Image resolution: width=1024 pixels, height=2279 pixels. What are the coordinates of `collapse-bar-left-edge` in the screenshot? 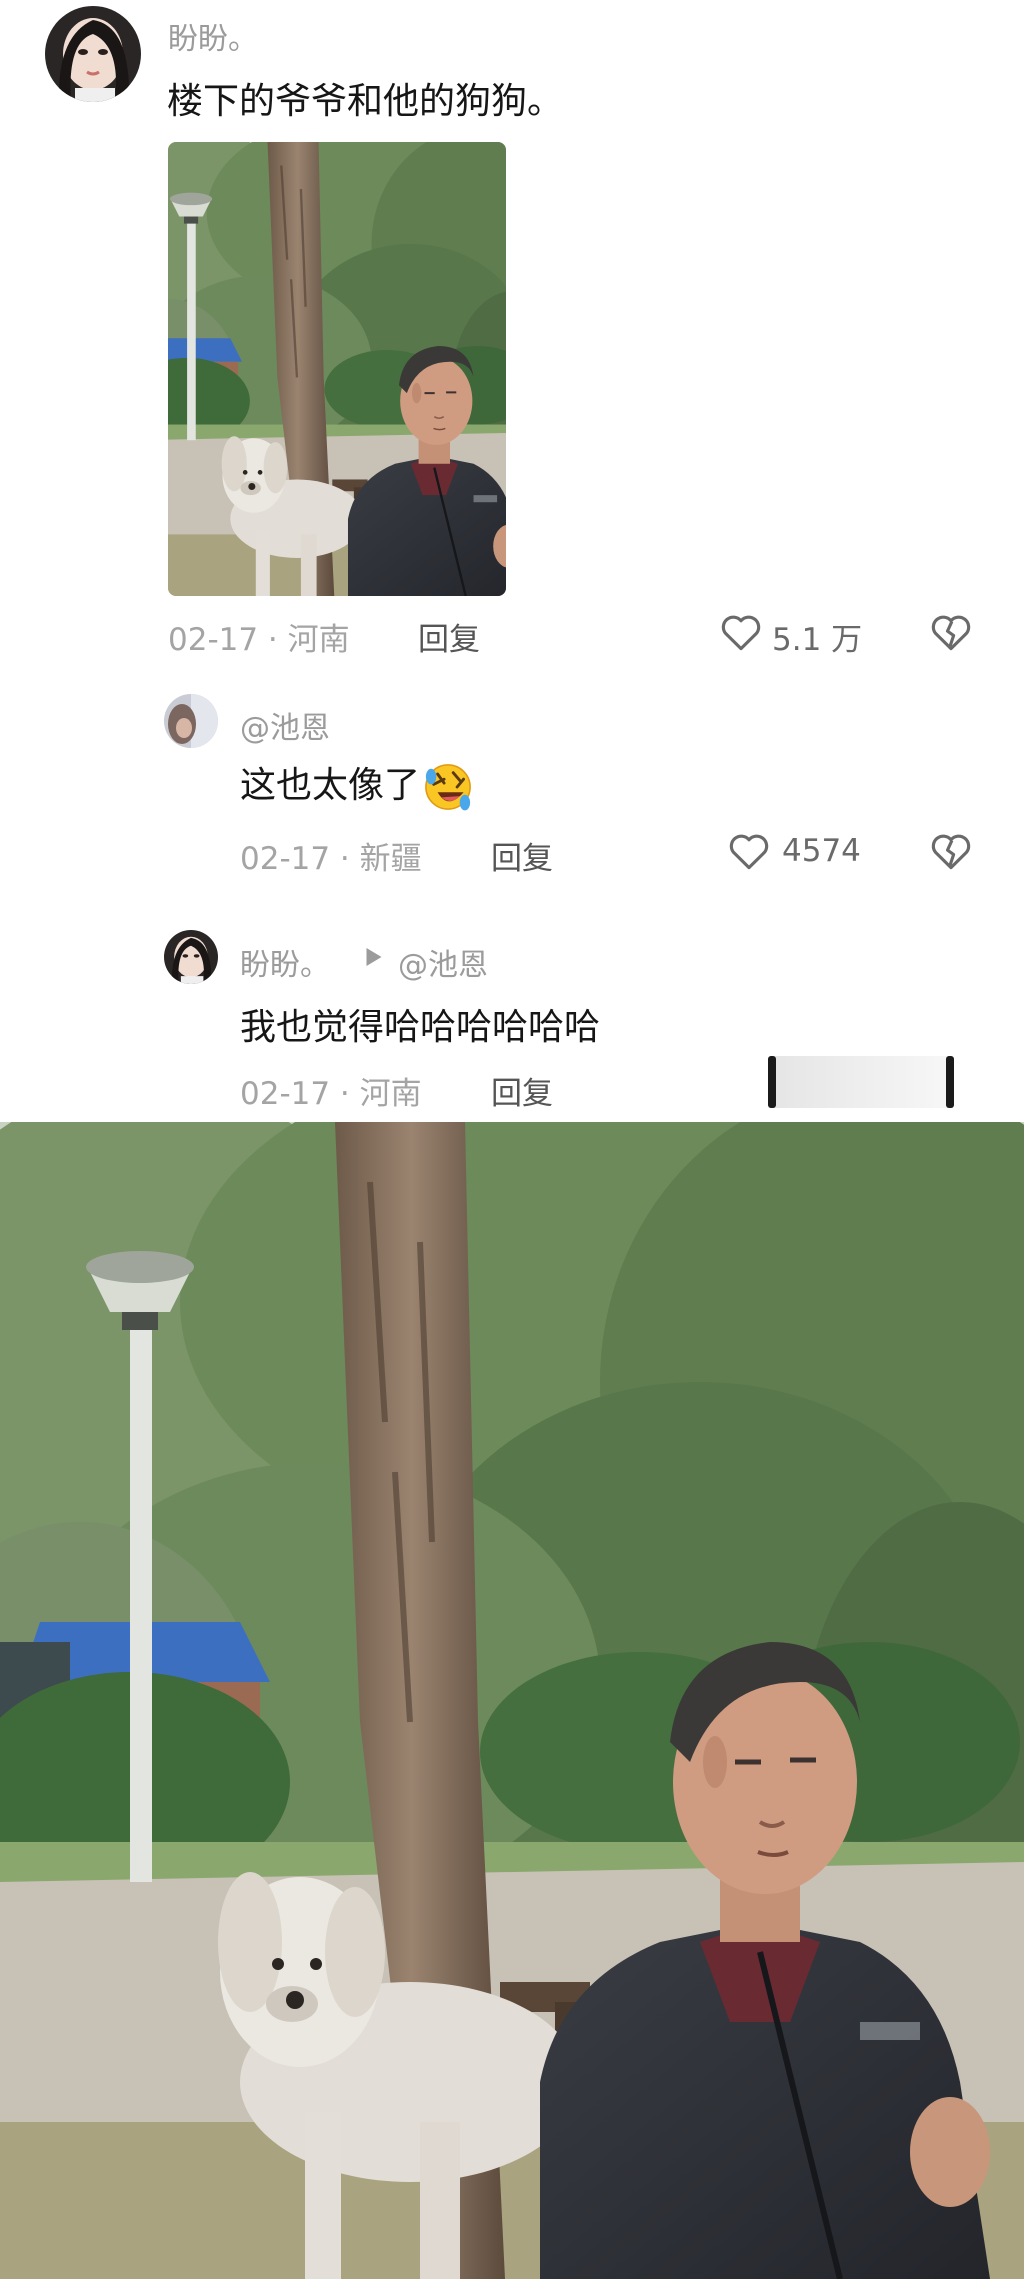 It's located at (772, 1082).